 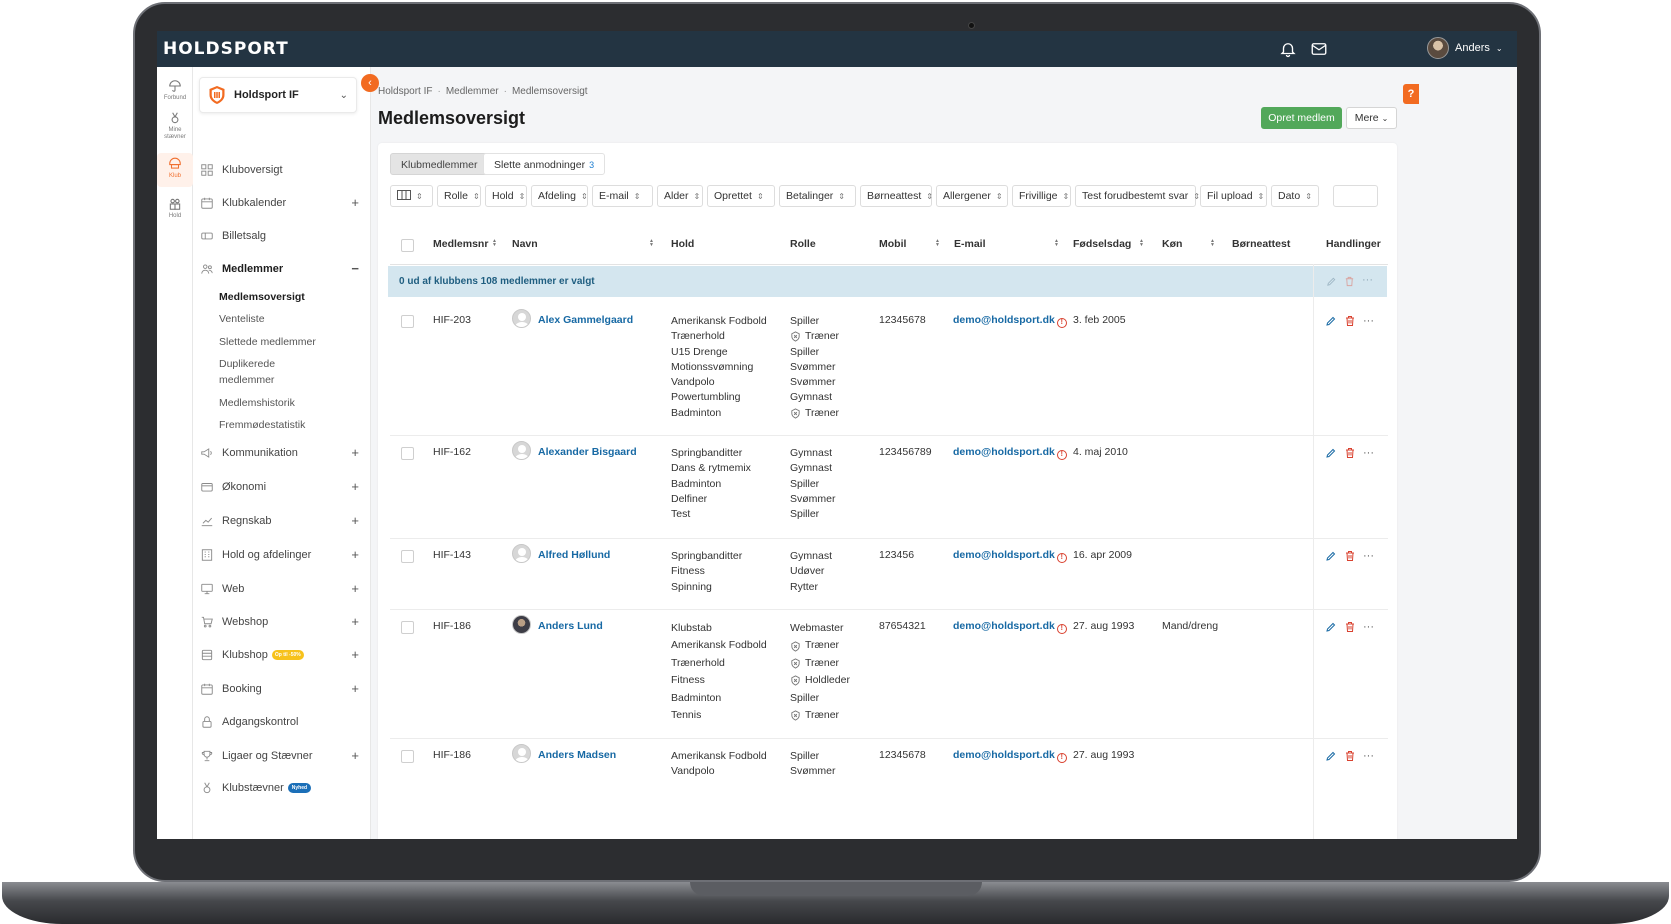 What do you see at coordinates (577, 755) in the screenshot?
I see `member-name-link: Anders Madsen` at bounding box center [577, 755].